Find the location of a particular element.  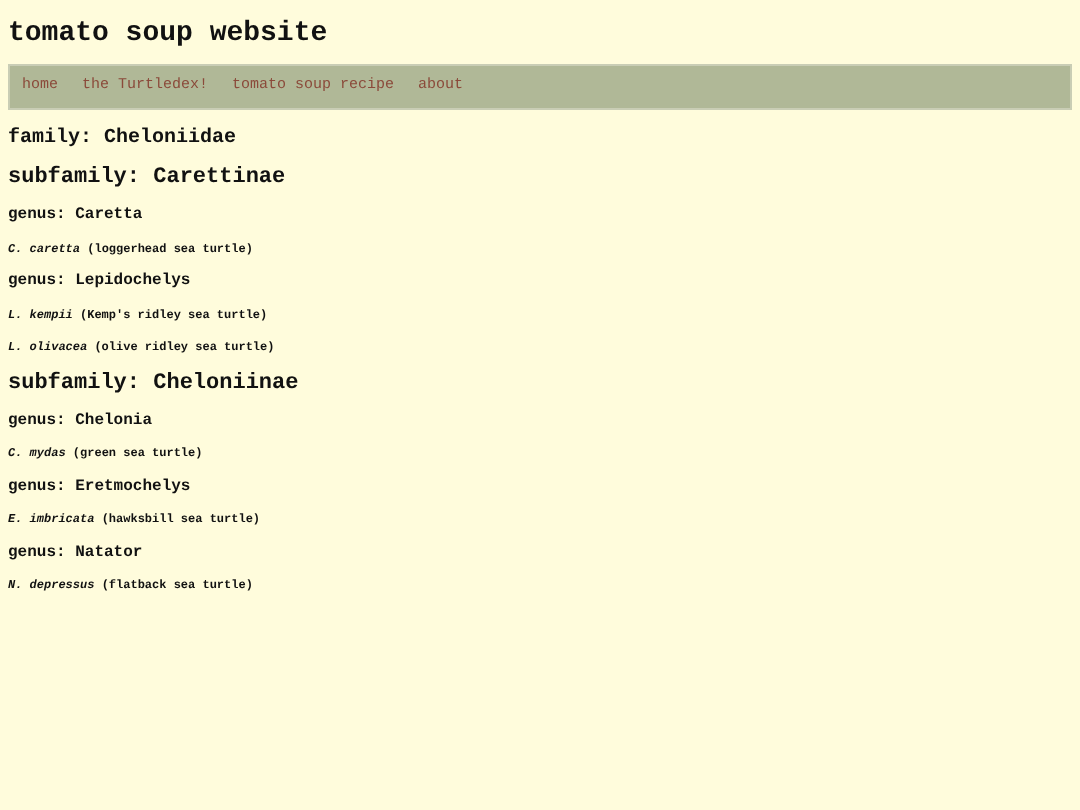

site-title: tomato soup website is located at coordinates (168, 35).